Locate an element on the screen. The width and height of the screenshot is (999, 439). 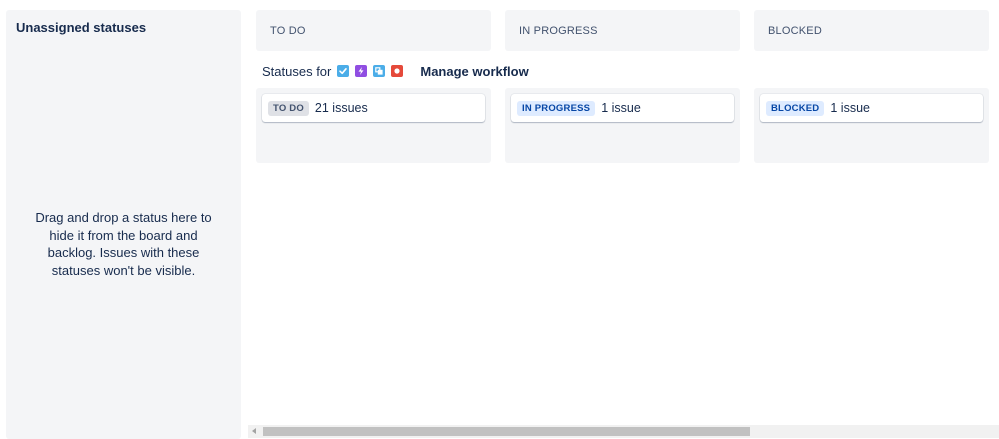
column-body-todo: TO DO 21 issues is located at coordinates (373, 125).